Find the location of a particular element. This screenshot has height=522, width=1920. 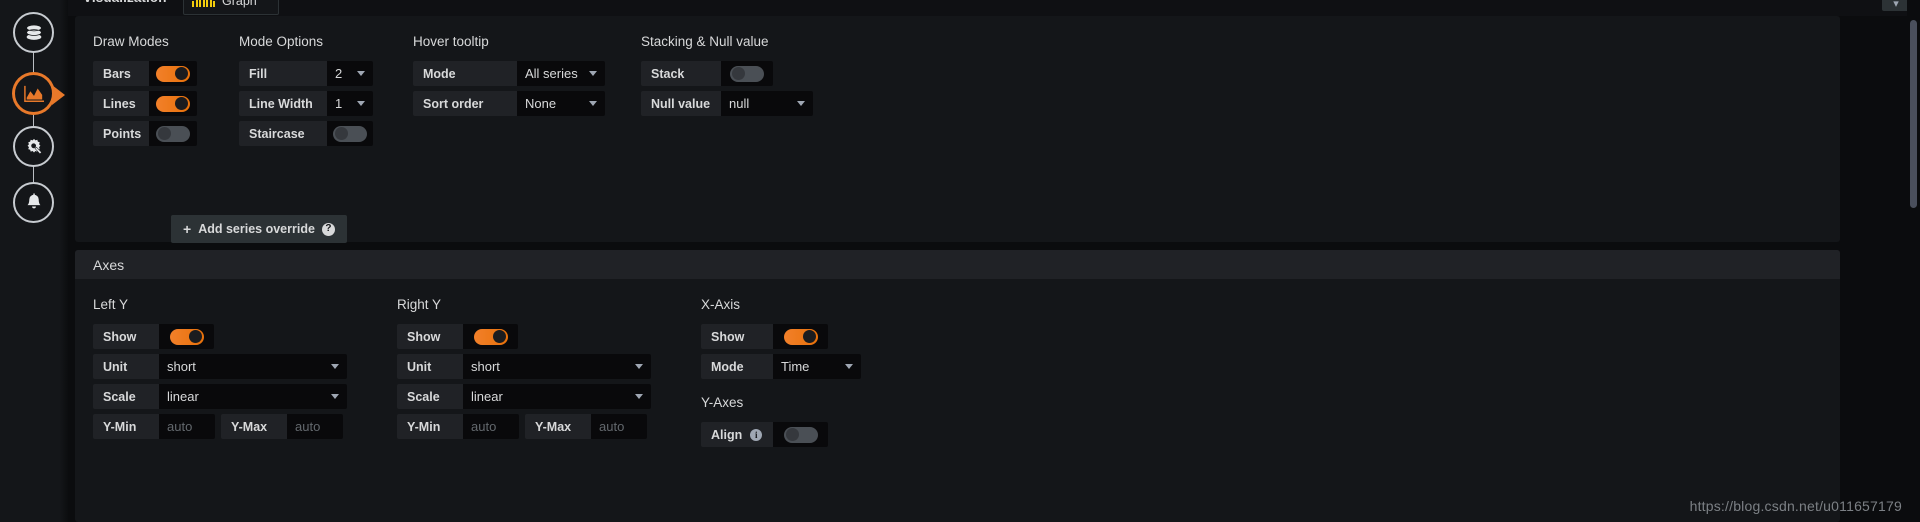

sidebar-item-visualization is located at coordinates (39, 93).